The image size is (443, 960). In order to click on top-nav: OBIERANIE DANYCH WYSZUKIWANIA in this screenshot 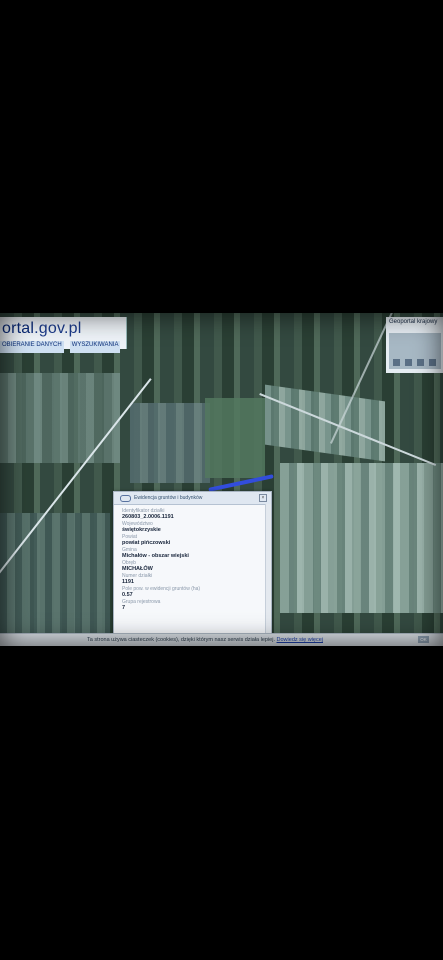, I will do `click(60, 347)`.